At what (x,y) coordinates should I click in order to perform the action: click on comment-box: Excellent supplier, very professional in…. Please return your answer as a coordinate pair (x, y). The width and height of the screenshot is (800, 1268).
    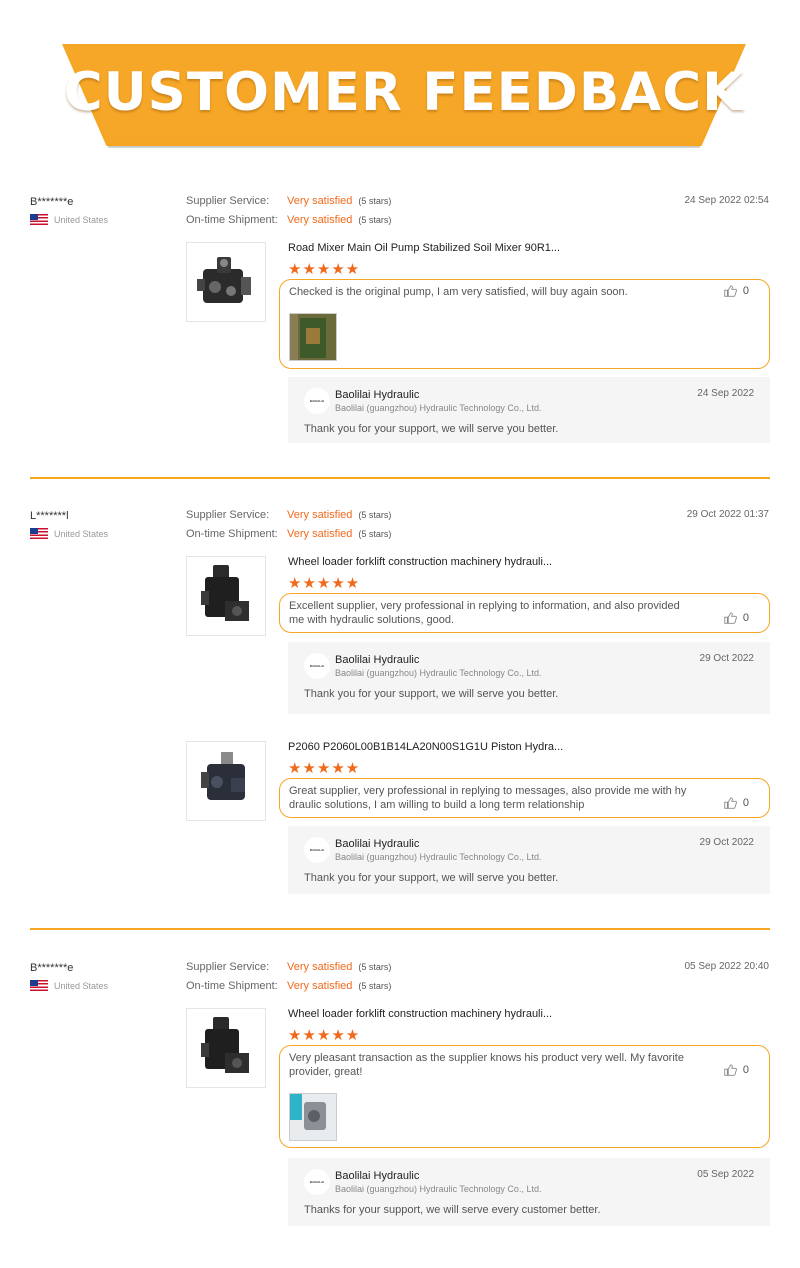
    Looking at the image, I should click on (524, 613).